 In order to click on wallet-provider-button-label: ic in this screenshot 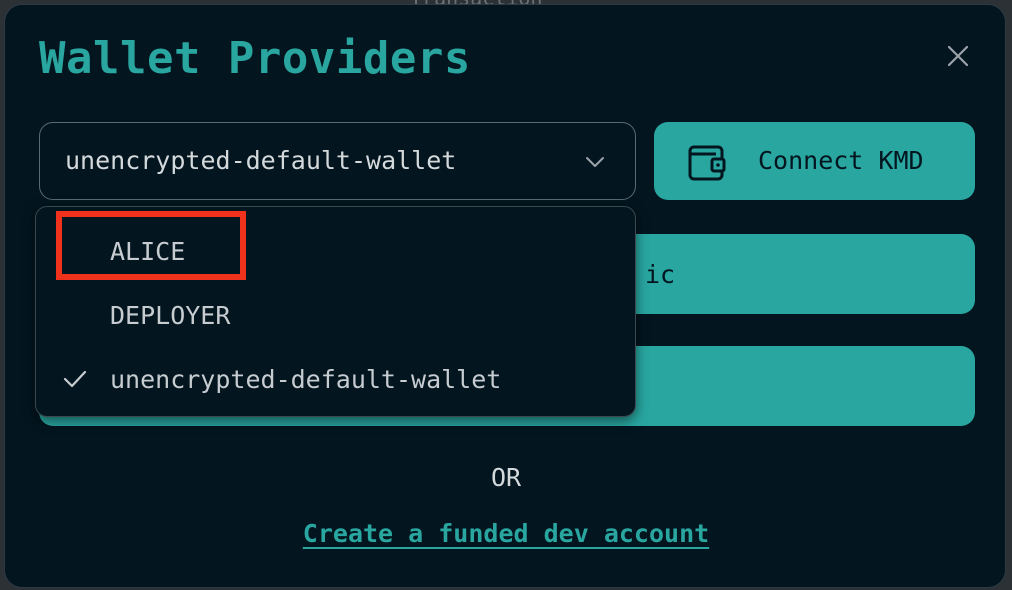, I will do `click(660, 274)`.